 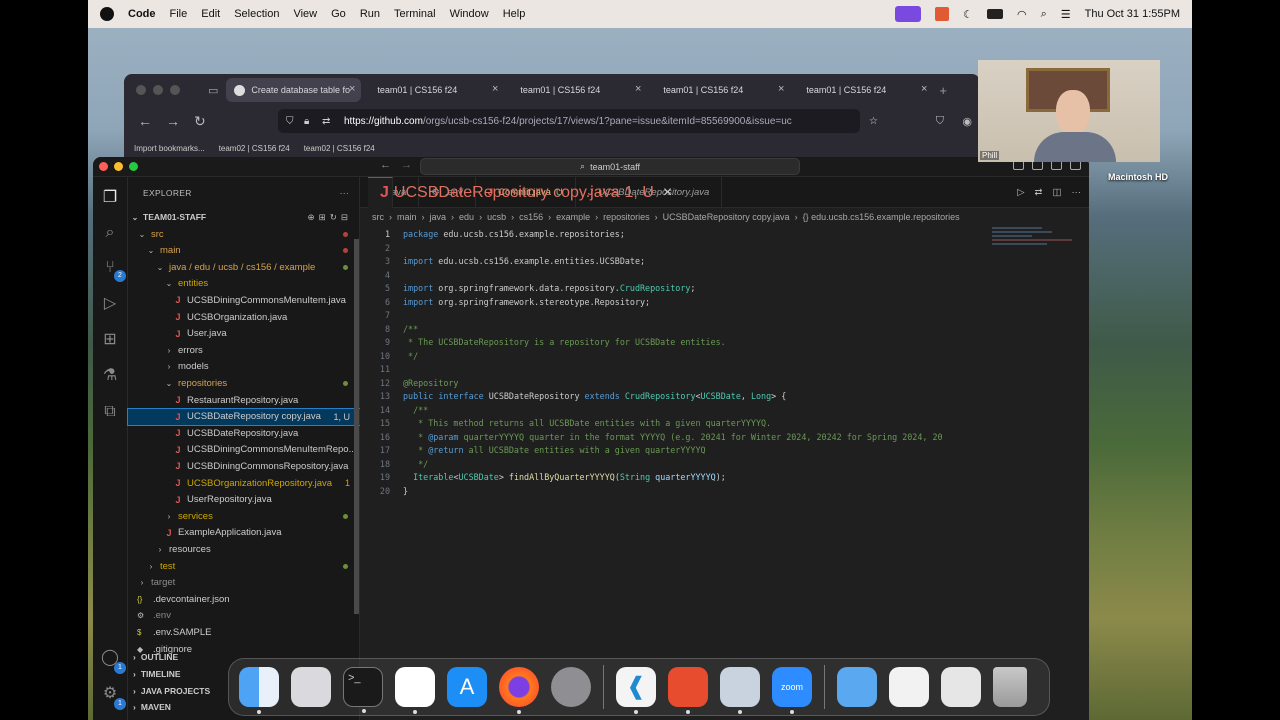 I want to click on breadcrumb-item: cs156, so click(x=531, y=217).